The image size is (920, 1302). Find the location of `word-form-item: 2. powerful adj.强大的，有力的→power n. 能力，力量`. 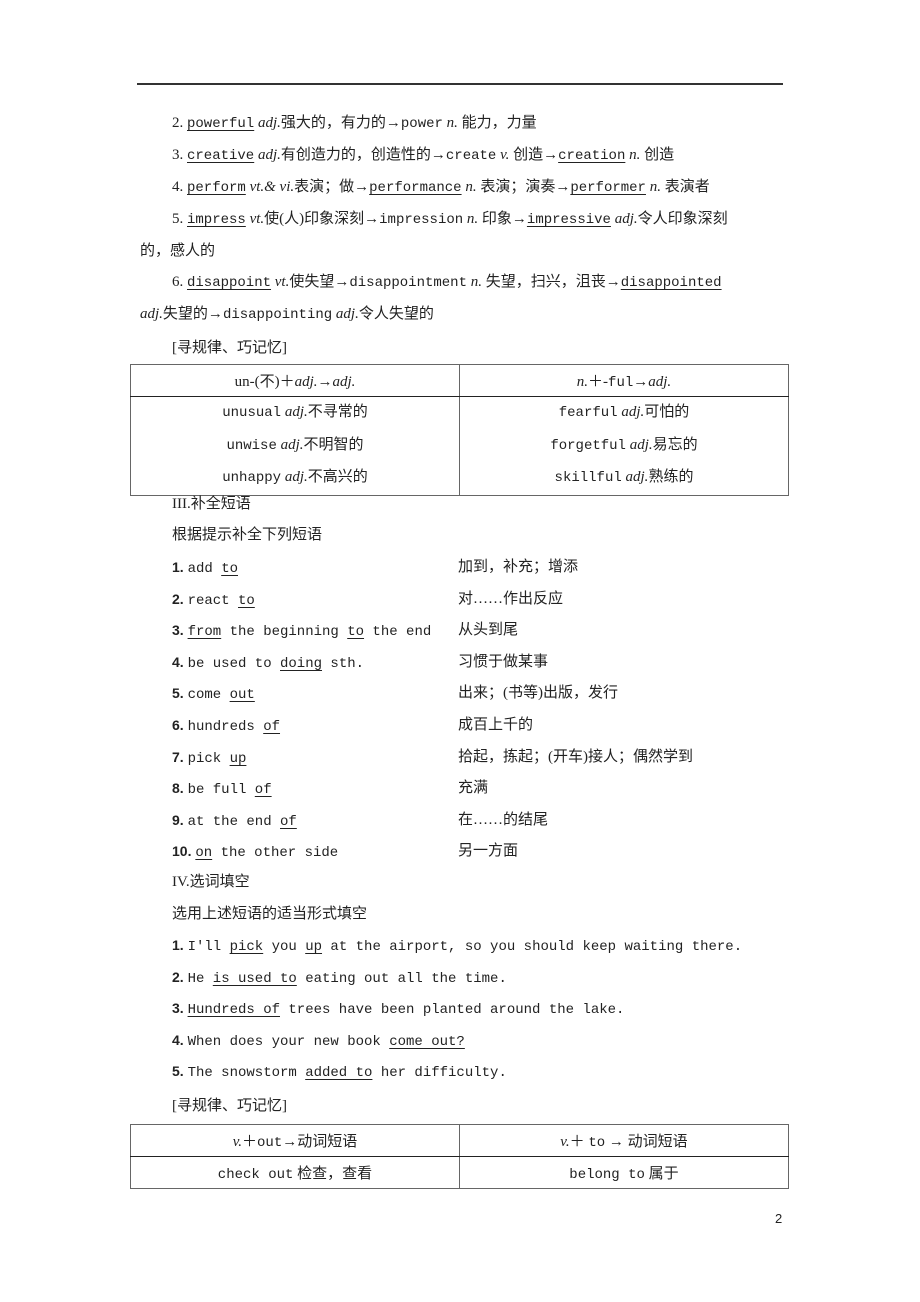

word-form-item: 2. powerful adj.强大的，有力的→power n. 能力，力量 is located at coordinates (354, 123).